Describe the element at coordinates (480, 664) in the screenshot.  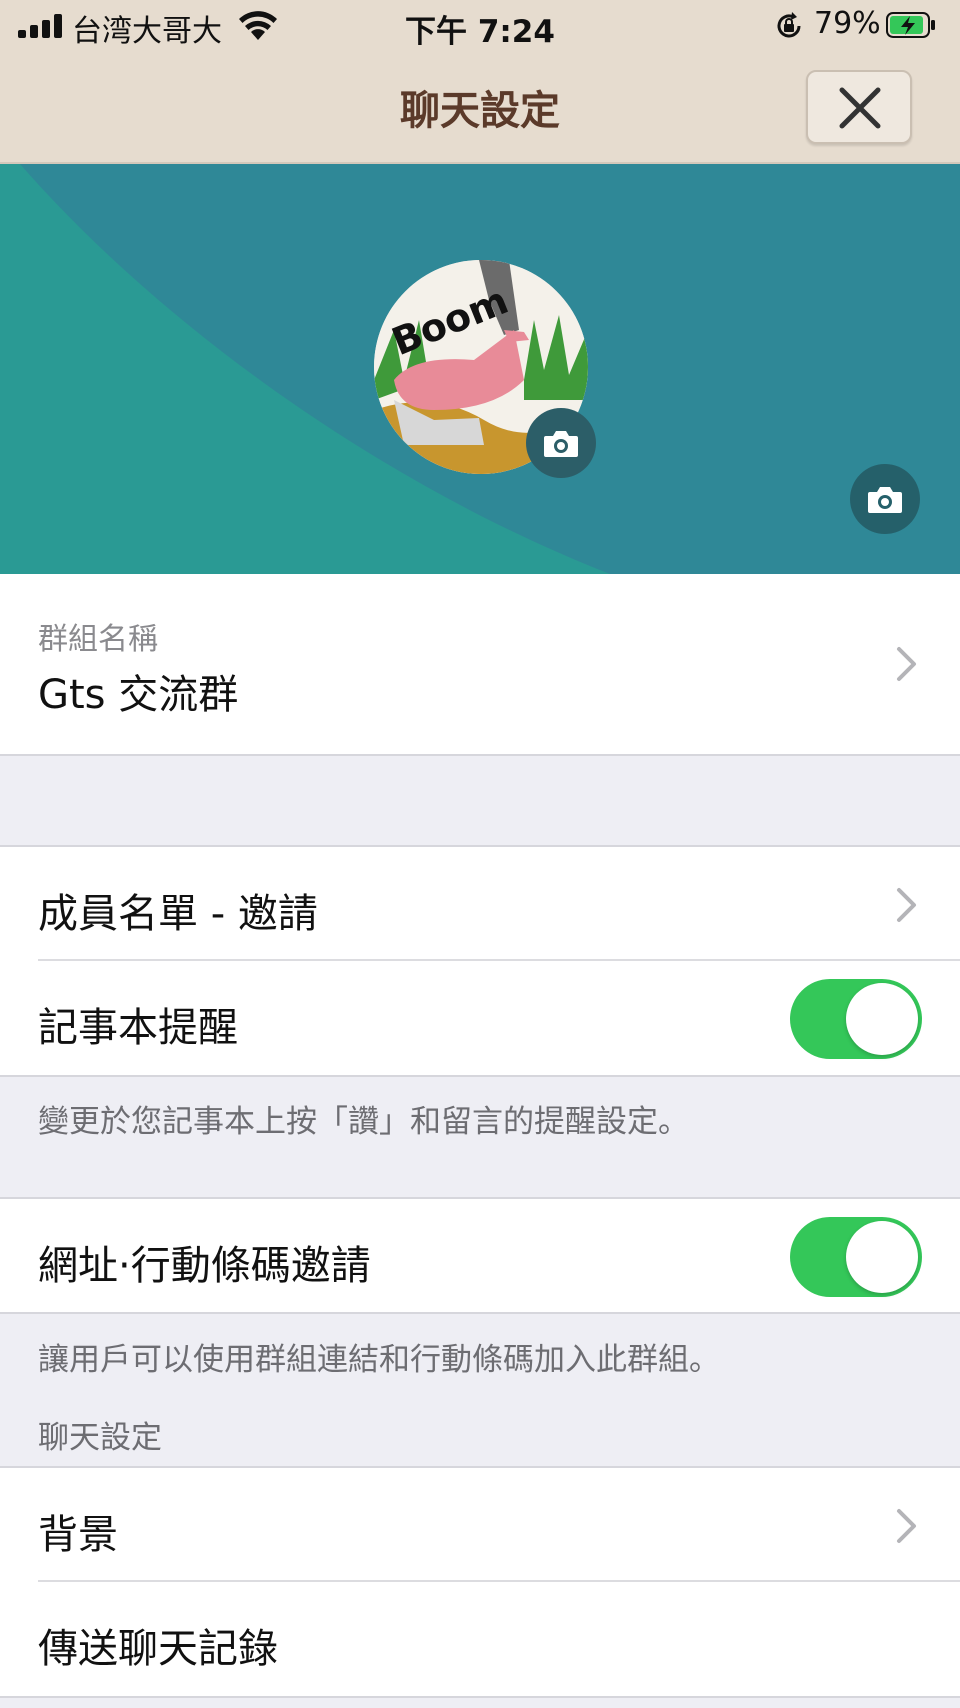
I see `group-name-row: 群組名稱 Gts 交流群` at that location.